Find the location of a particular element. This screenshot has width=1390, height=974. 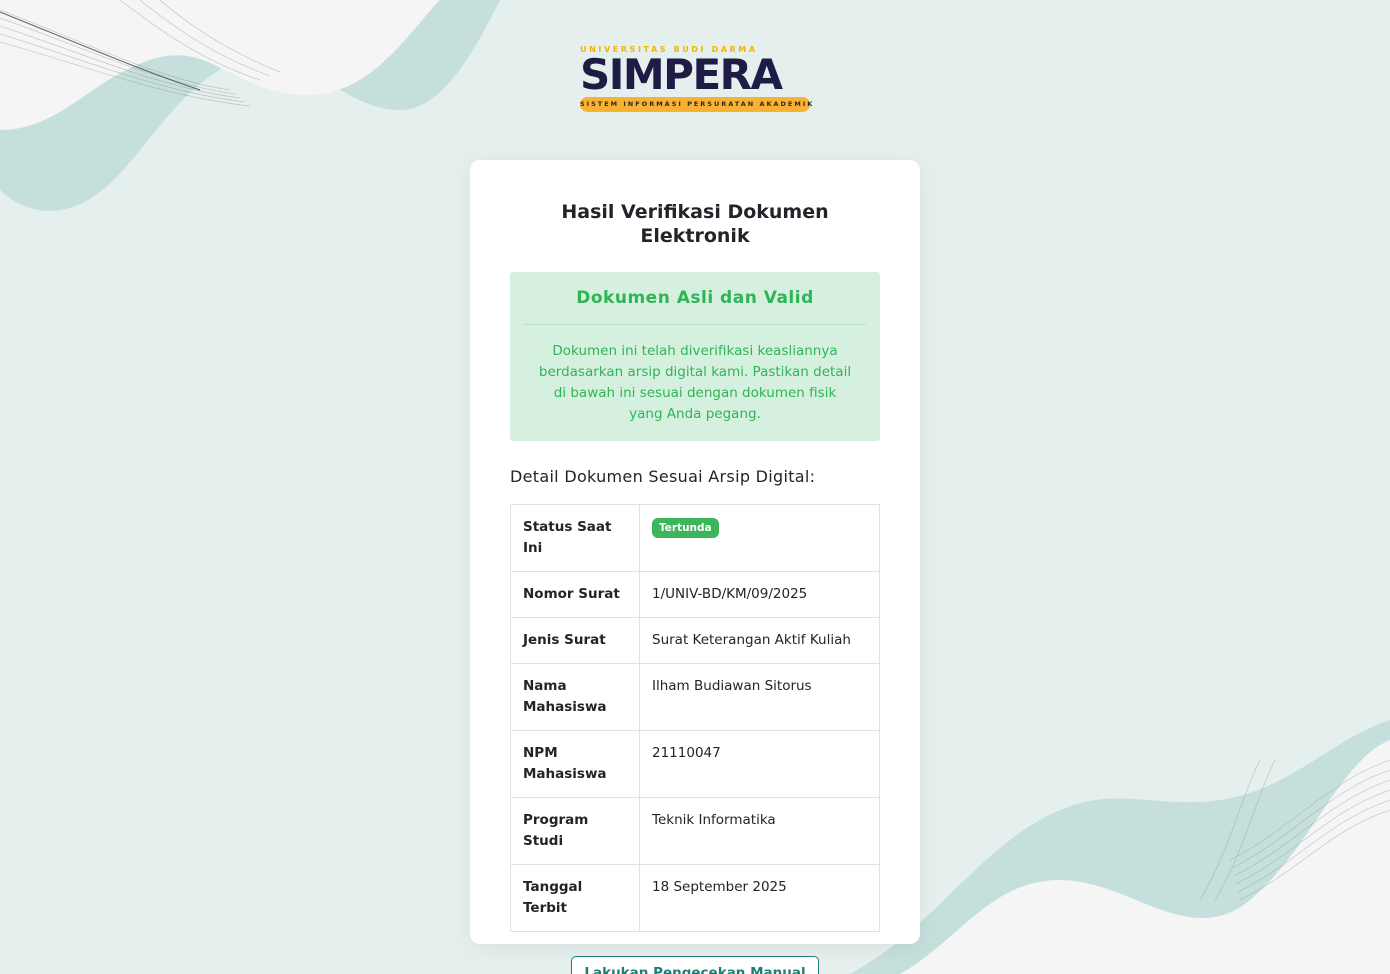

alert-heading: Dokumen Asli dan Valid is located at coordinates (695, 298).